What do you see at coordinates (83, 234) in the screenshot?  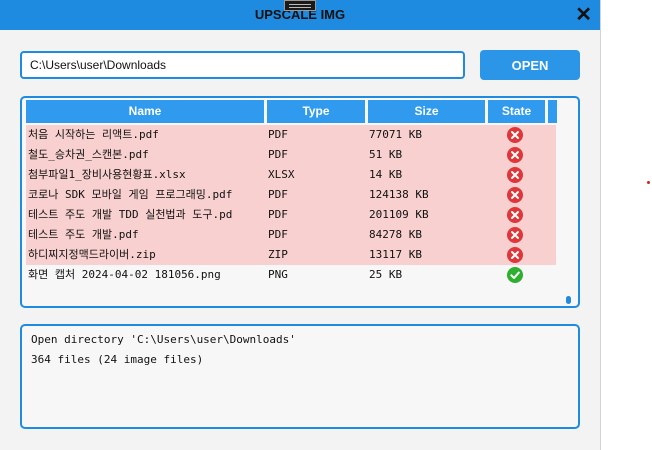 I see `file-name-cell: 테스트 주도 개발.pdf` at bounding box center [83, 234].